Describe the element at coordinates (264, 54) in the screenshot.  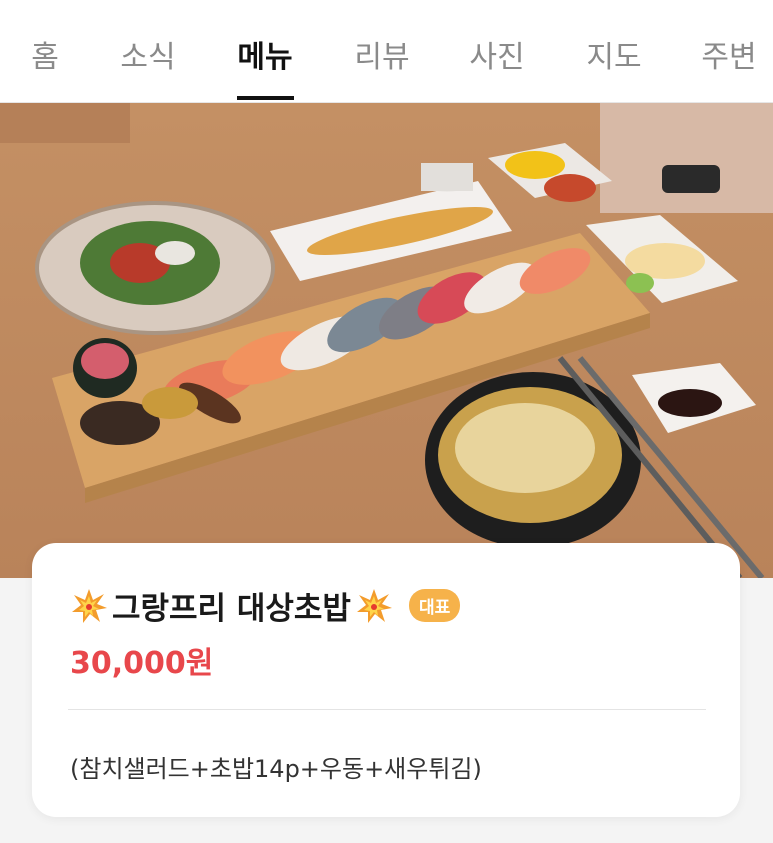
I see `tab-menu: 메뉴` at that location.